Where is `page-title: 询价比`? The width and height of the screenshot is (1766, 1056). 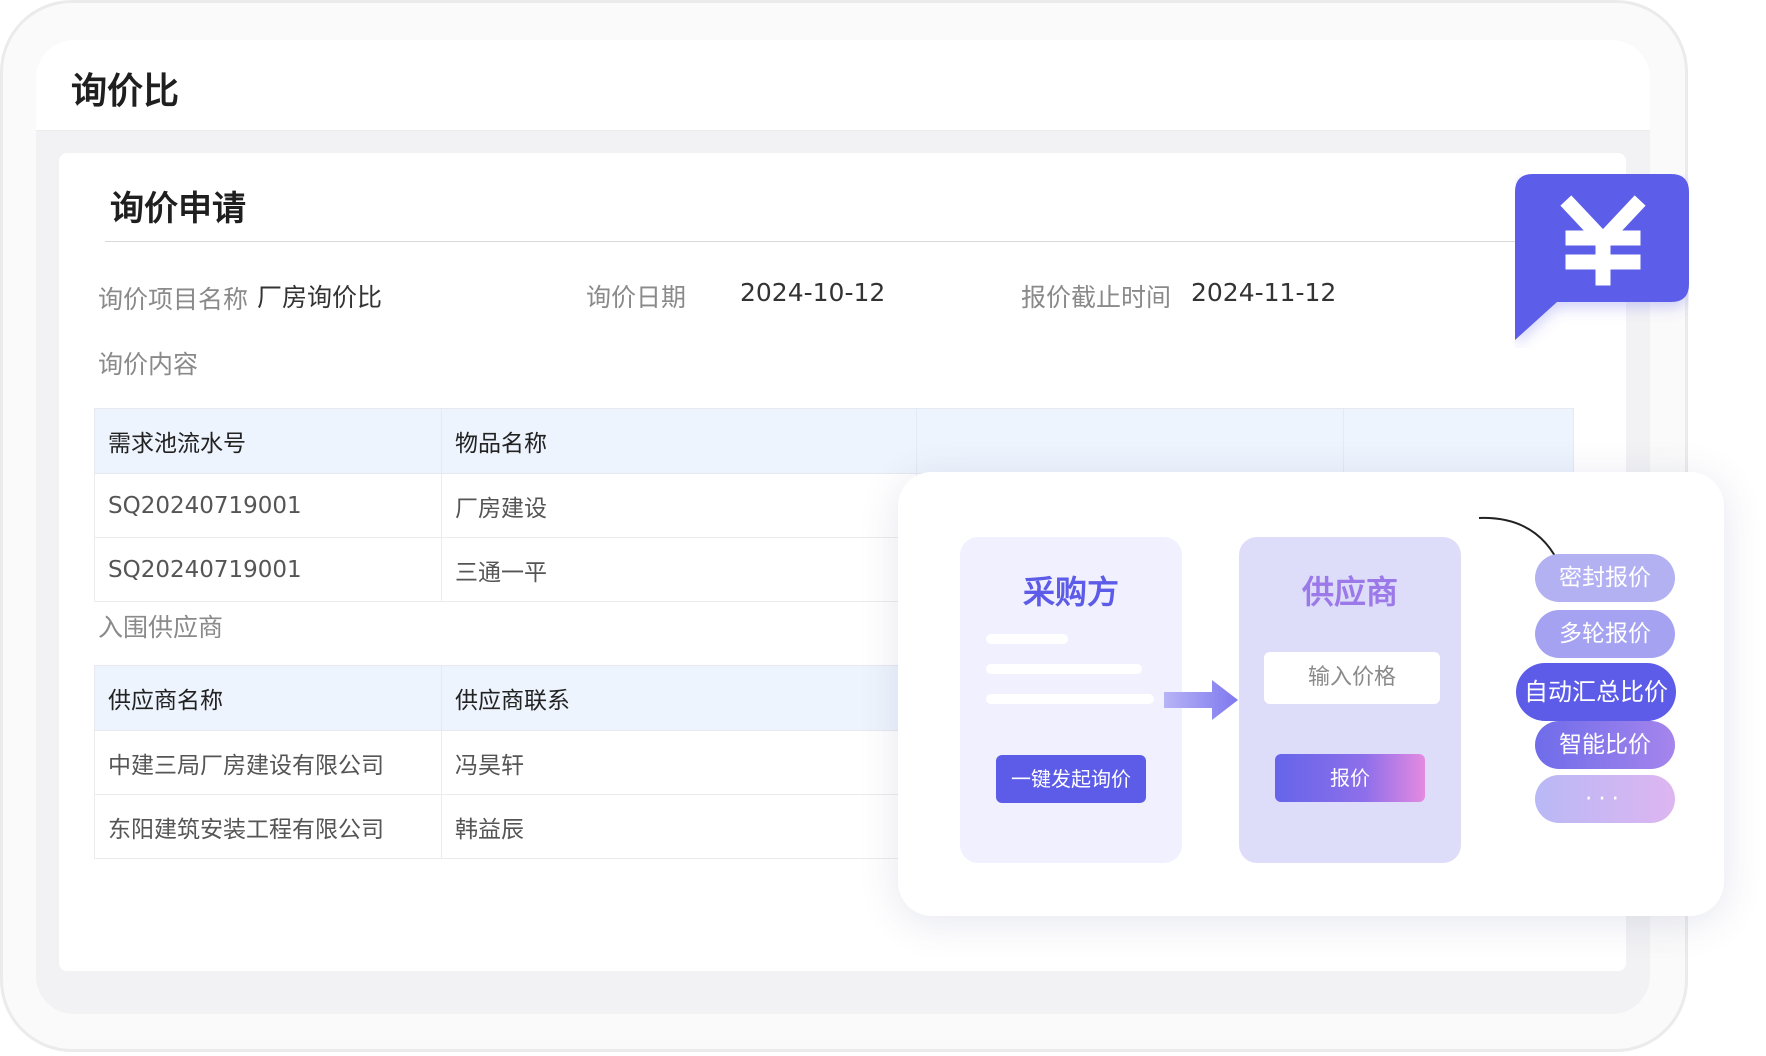 page-title: 询价比 is located at coordinates (125, 91).